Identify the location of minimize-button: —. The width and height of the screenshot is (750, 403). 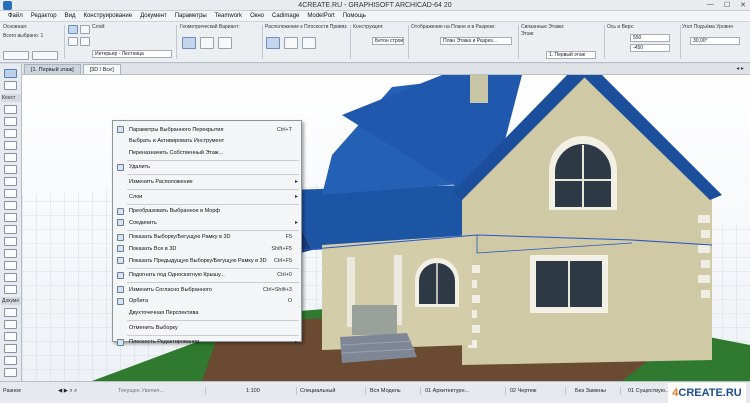
(710, 5).